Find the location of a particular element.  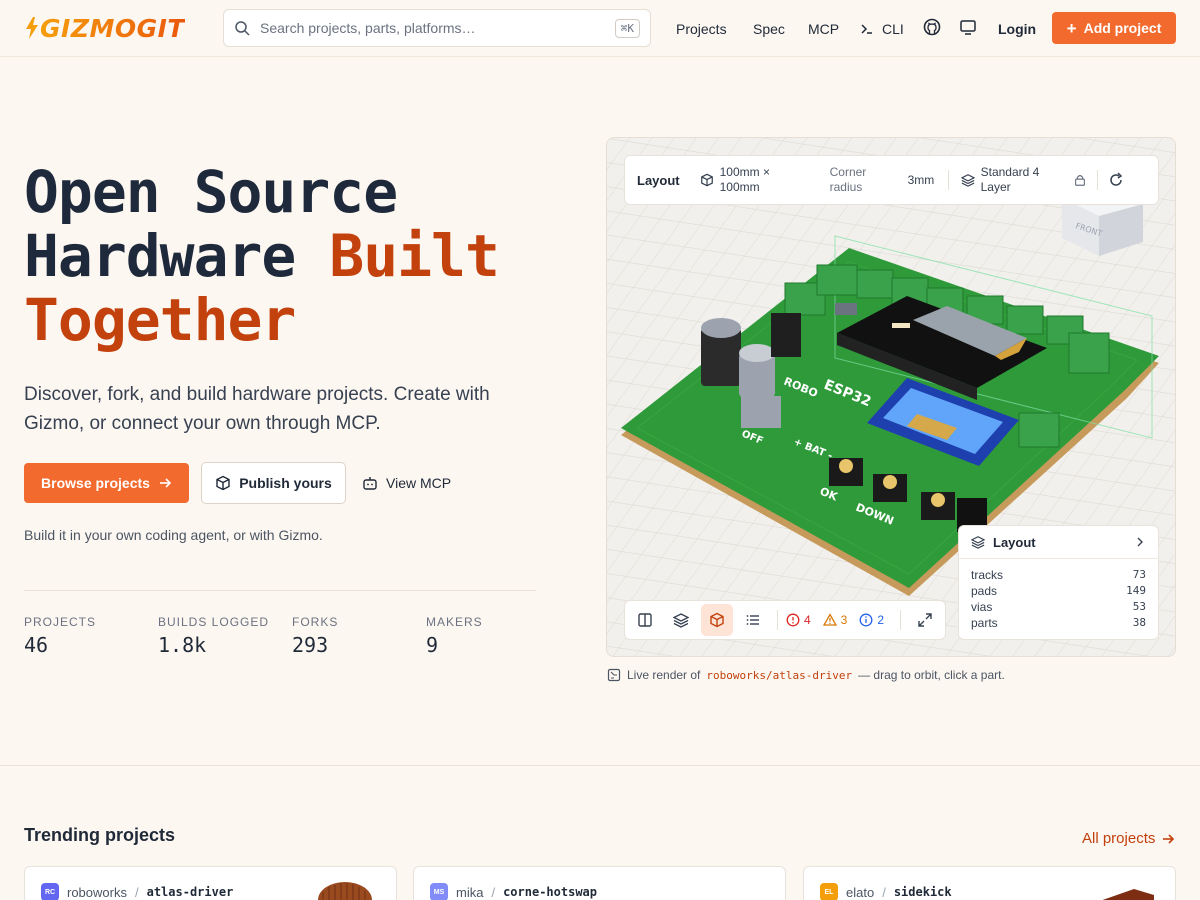

stackup-selector: Standard 4 Layer is located at coordinates (1022, 180).